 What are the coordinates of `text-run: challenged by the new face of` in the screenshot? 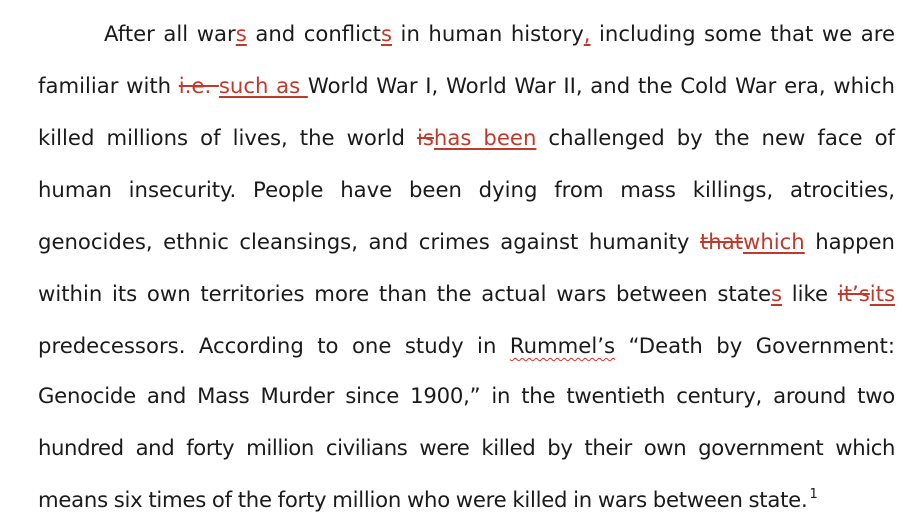 It's located at (715, 137).